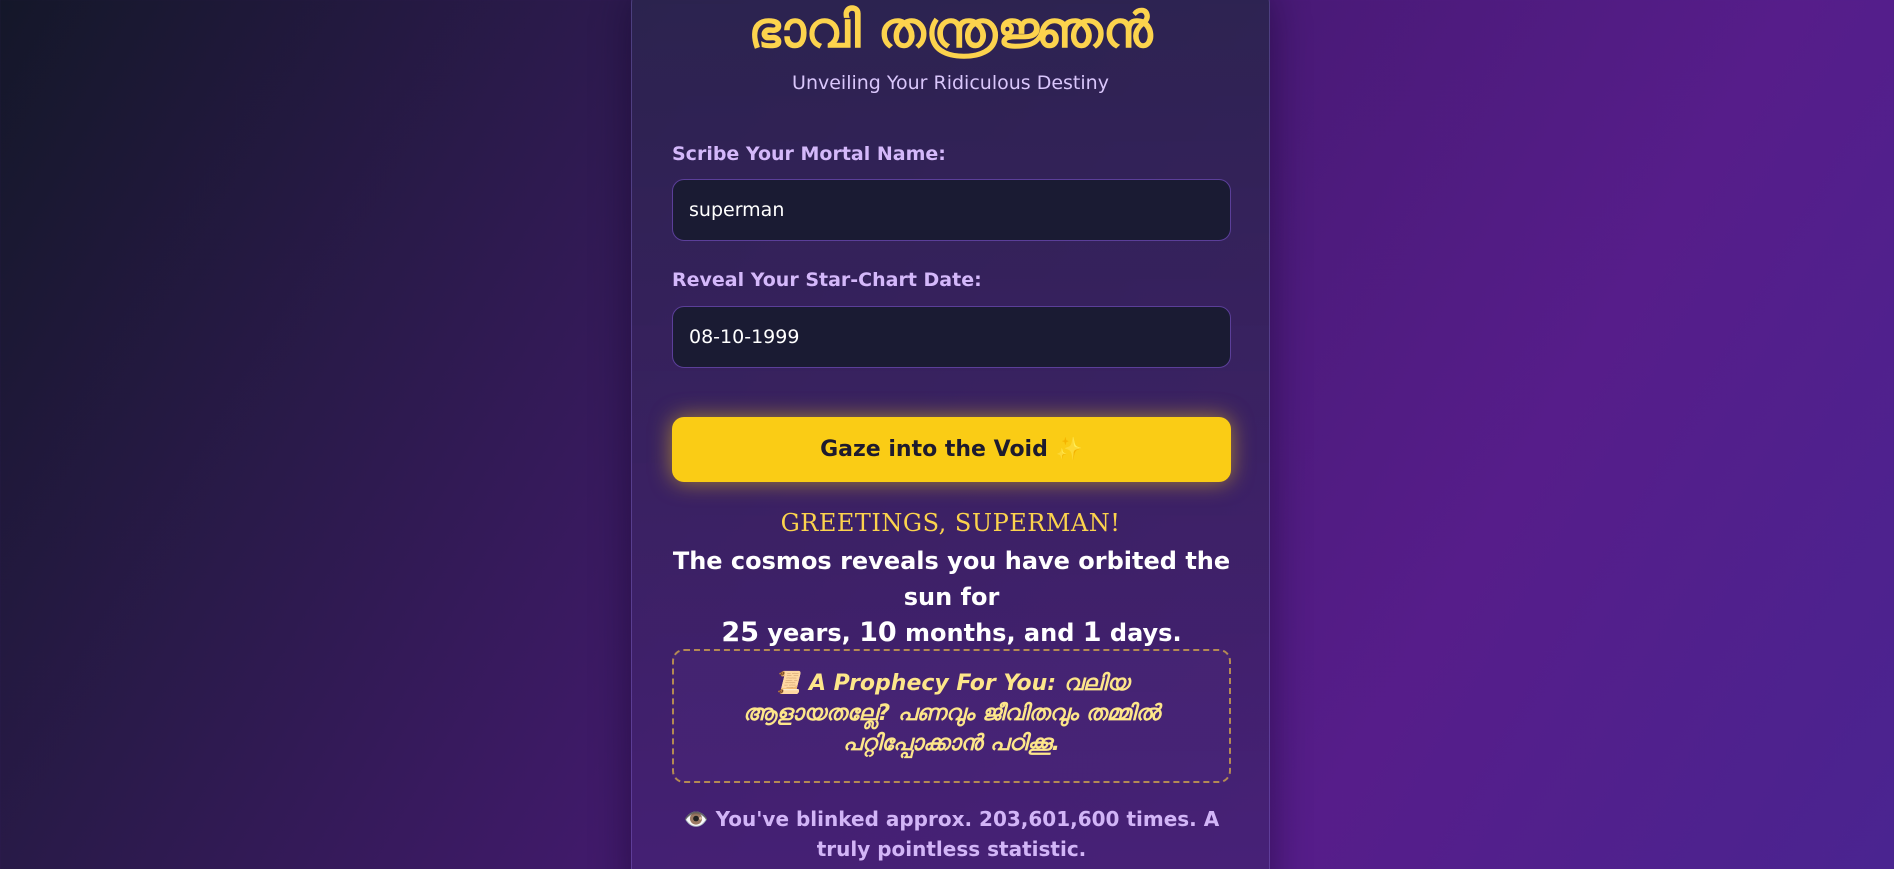  I want to click on orbit-days-unit: days., so click(1145, 633).